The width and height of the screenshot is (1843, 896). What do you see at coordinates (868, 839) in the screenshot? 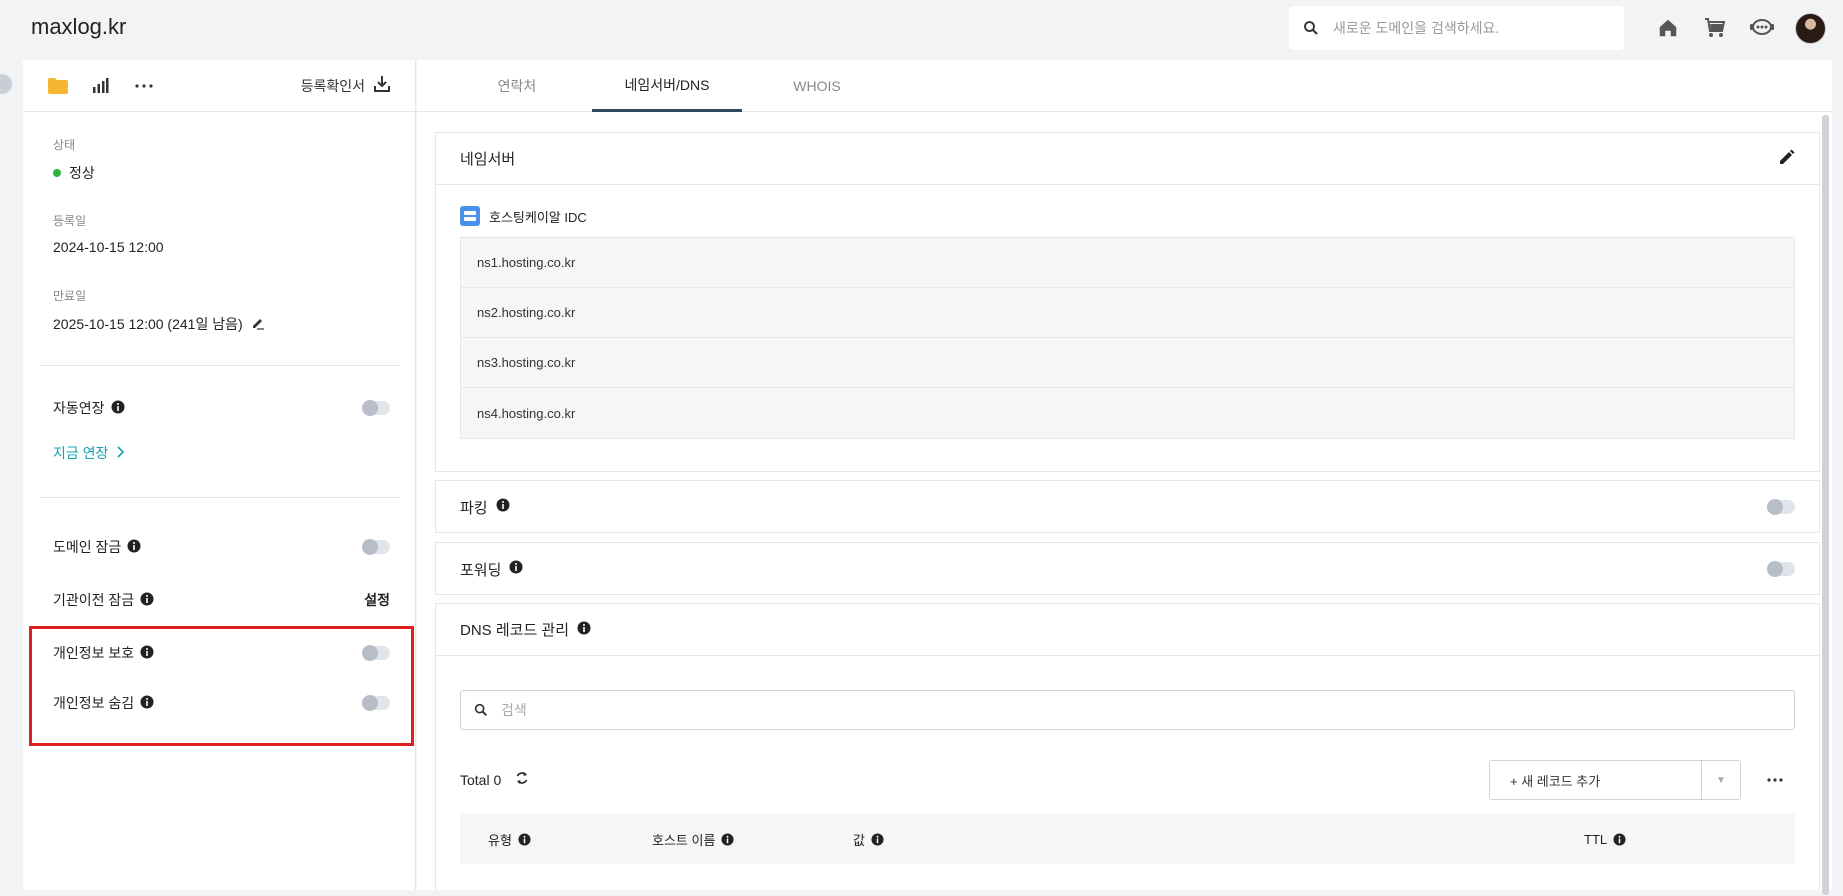
I see `column-header-value: 값` at bounding box center [868, 839].